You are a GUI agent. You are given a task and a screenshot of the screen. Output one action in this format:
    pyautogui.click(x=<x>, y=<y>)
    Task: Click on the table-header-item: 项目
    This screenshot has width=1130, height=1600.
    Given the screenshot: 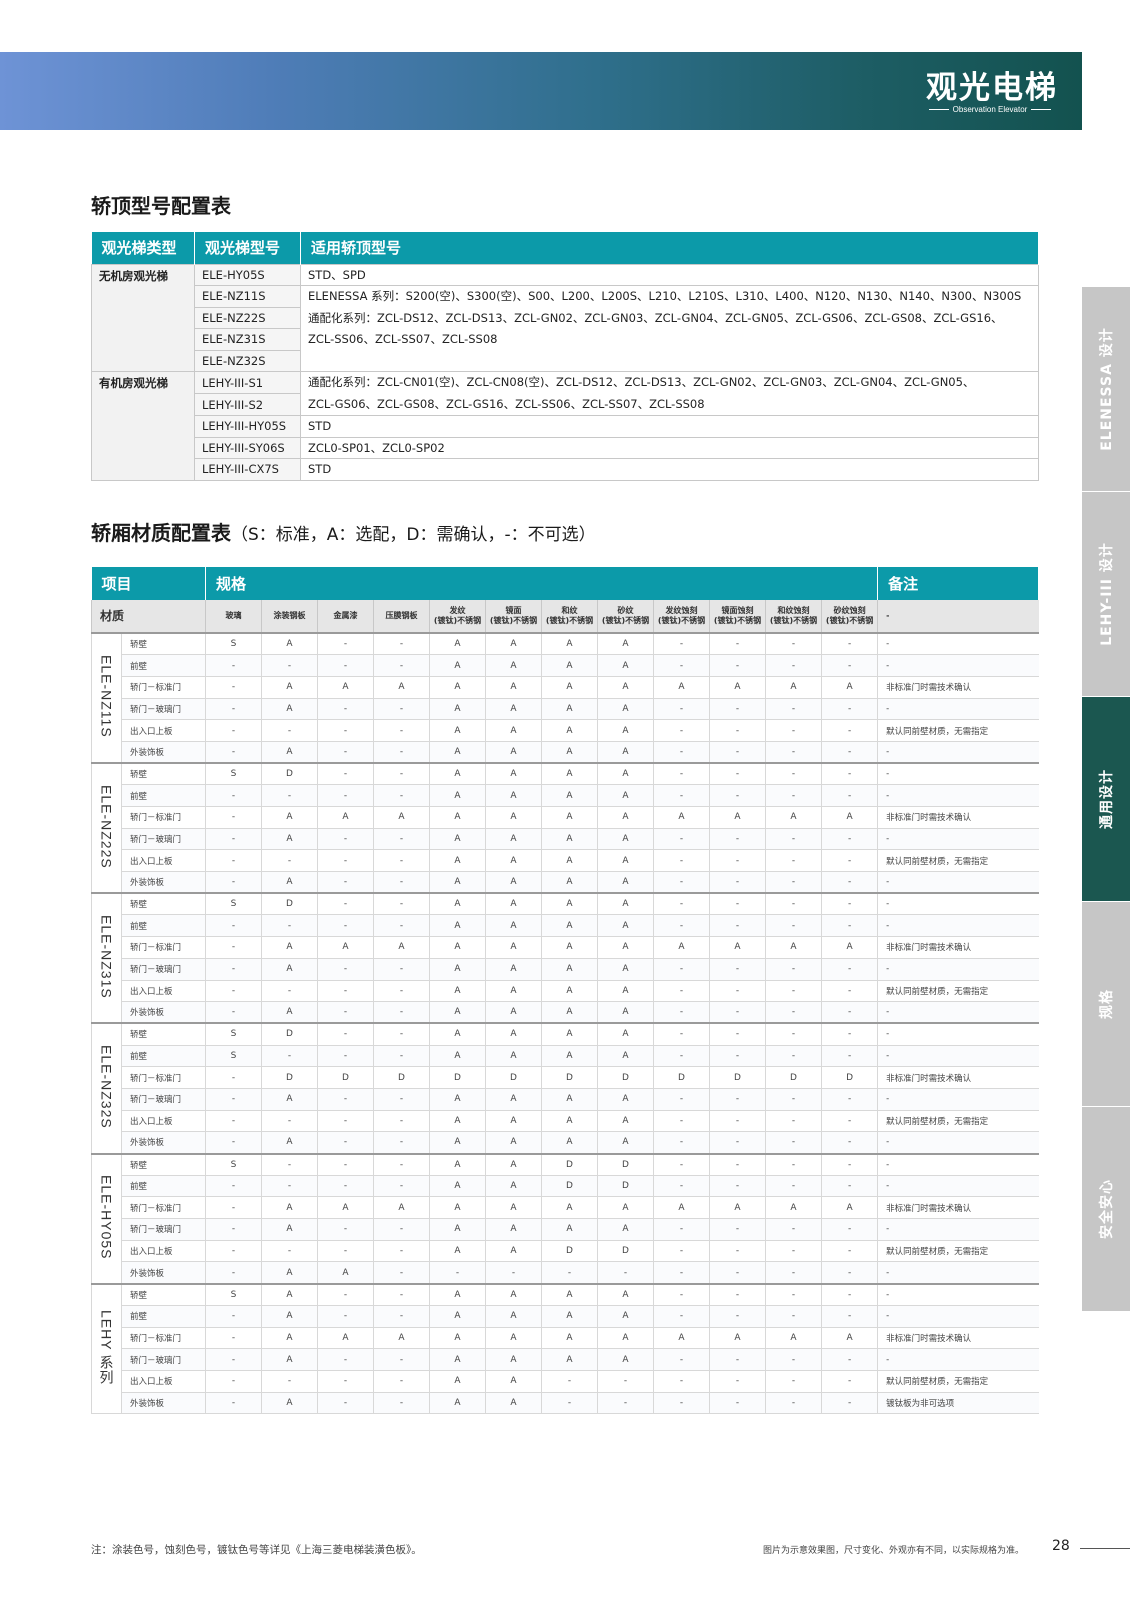 What is the action you would take?
    pyautogui.click(x=149, y=583)
    